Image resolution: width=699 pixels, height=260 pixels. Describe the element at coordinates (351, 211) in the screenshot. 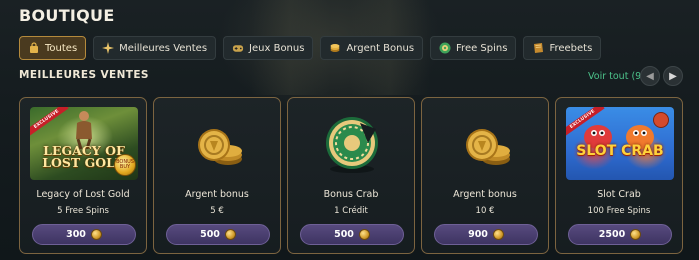

I see `card-subtitle: 1 Crédit` at that location.